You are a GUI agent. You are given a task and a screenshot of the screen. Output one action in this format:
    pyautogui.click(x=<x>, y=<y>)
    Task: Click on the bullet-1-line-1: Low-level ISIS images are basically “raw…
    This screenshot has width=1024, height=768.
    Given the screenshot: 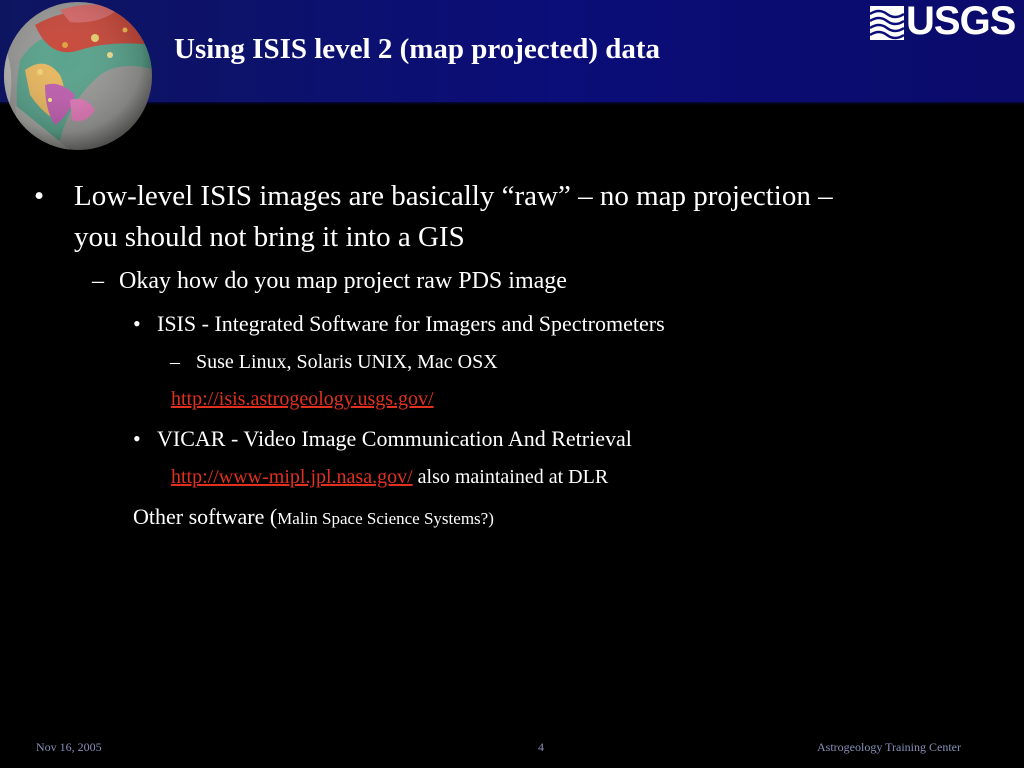 What is the action you would take?
    pyautogui.click(x=453, y=196)
    